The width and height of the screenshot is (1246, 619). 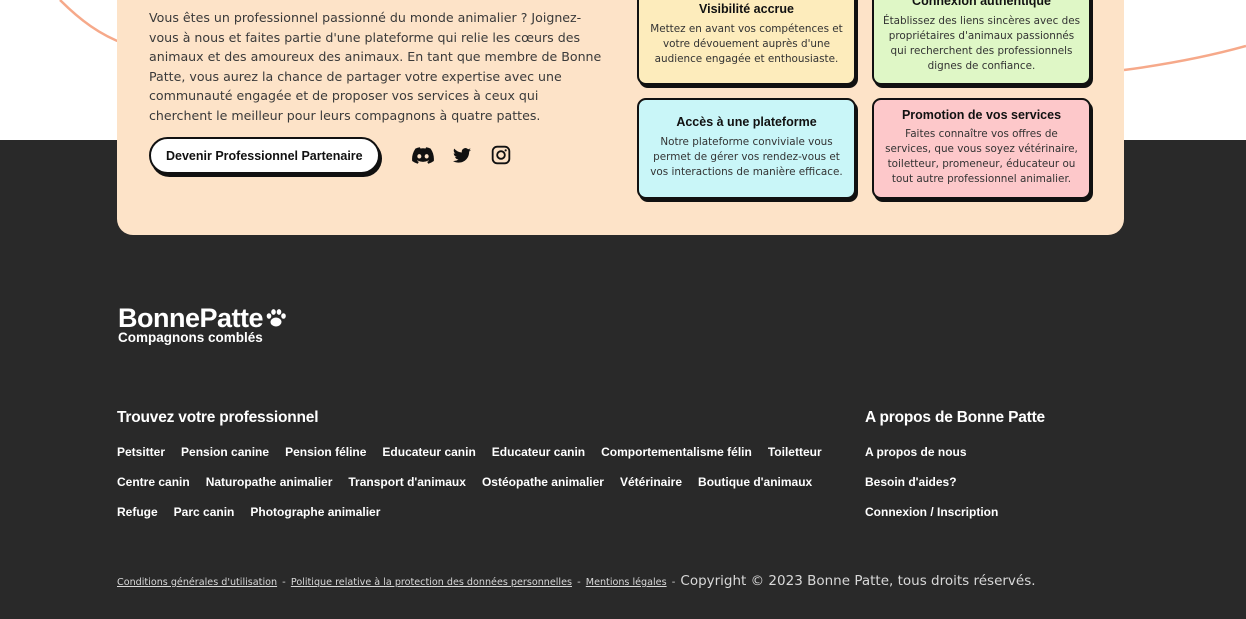 What do you see at coordinates (626, 582) in the screenshot?
I see `legal-notices-link: Mentions légales` at bounding box center [626, 582].